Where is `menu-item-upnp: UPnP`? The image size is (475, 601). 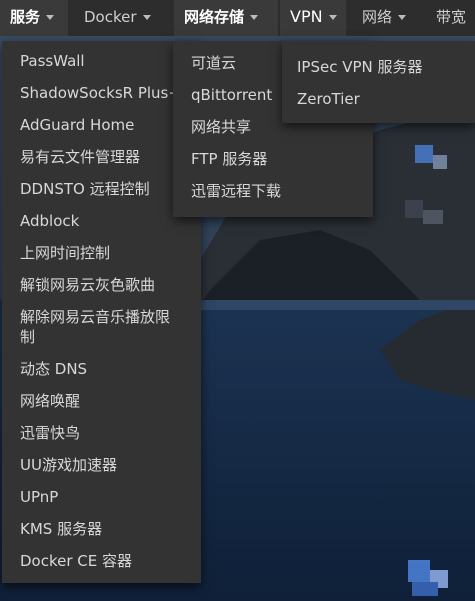
menu-item-upnp: UPnP is located at coordinates (101, 497).